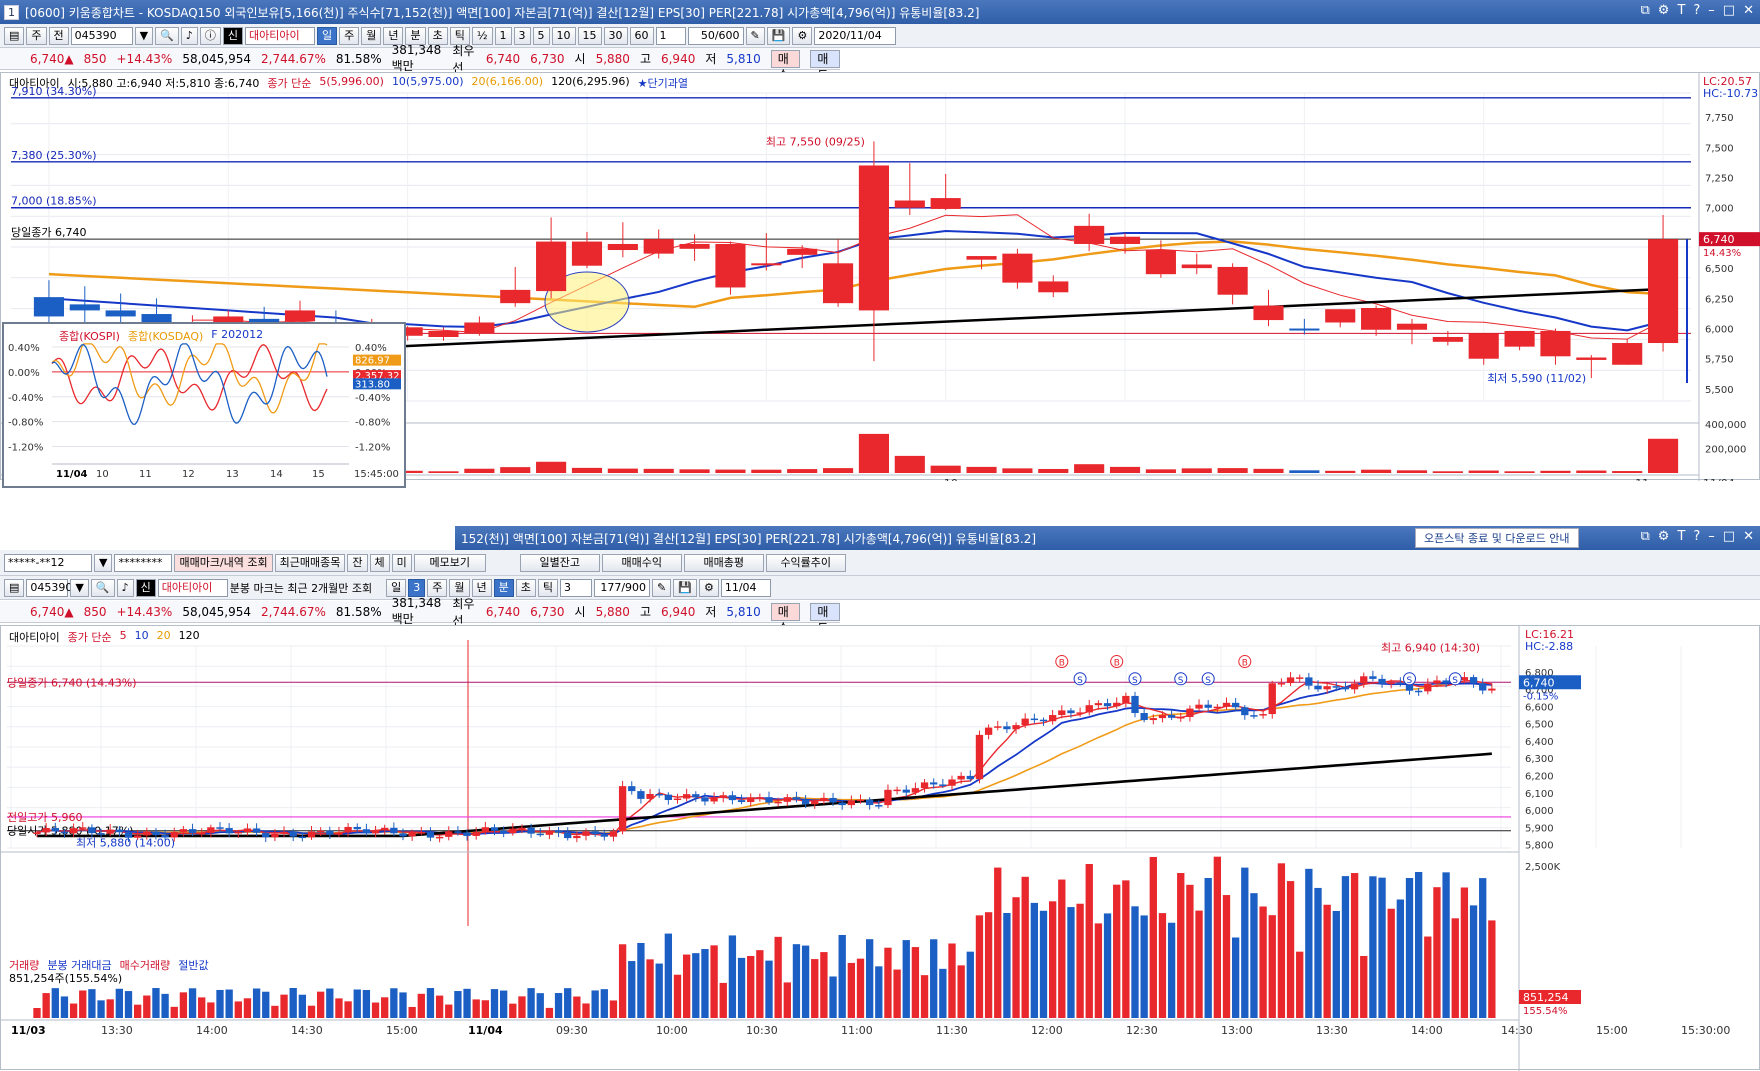 The image size is (1760, 1071). What do you see at coordinates (144, 35) in the screenshot?
I see `code-dropdown-icon: ▼` at bounding box center [144, 35].